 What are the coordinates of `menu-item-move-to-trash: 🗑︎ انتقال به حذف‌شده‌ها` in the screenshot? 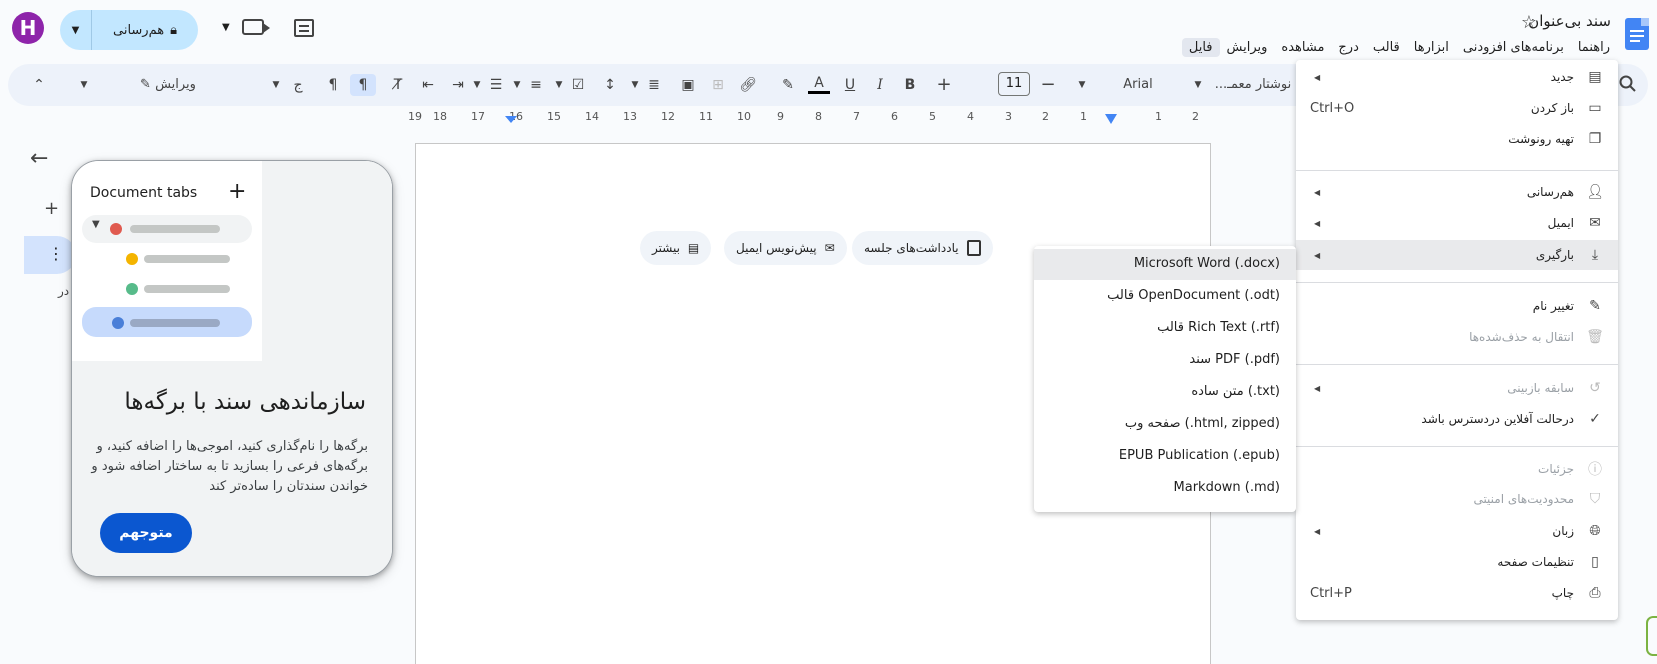 It's located at (1457, 337).